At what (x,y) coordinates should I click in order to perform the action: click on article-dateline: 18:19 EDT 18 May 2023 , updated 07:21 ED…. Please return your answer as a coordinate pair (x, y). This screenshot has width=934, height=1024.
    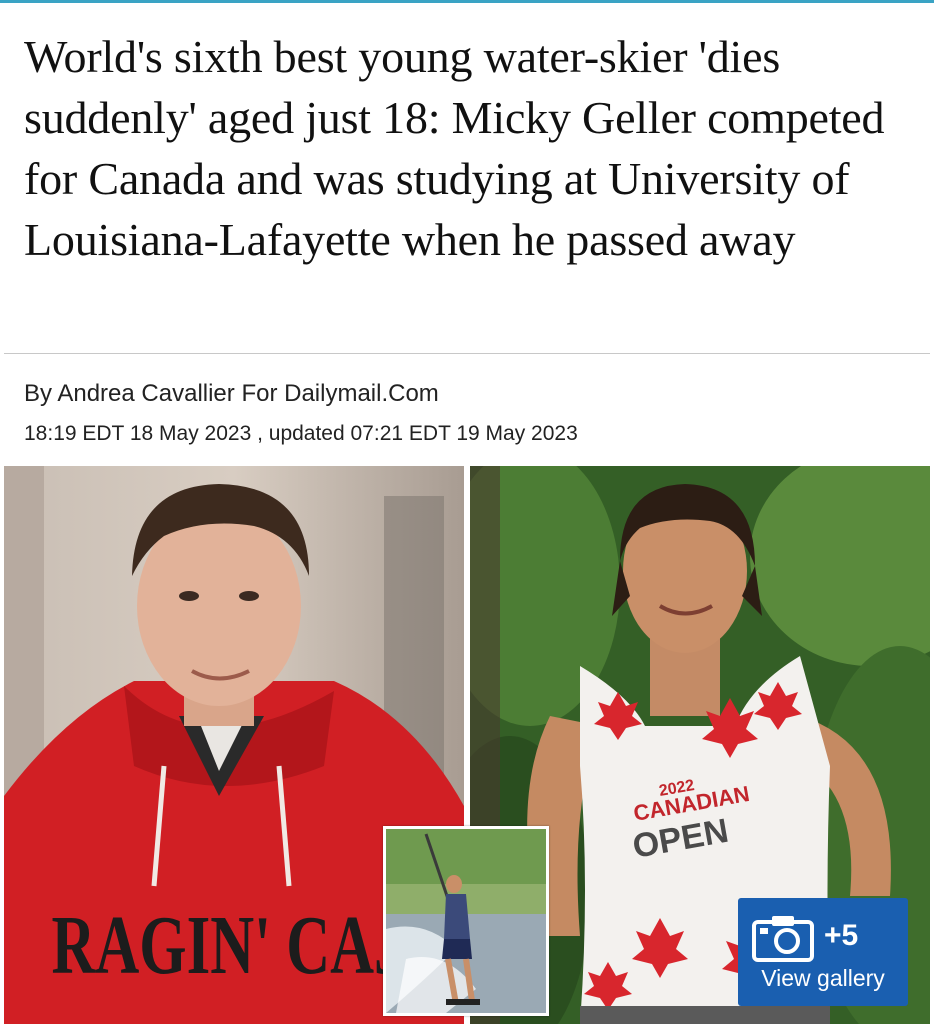
    Looking at the image, I should click on (301, 433).